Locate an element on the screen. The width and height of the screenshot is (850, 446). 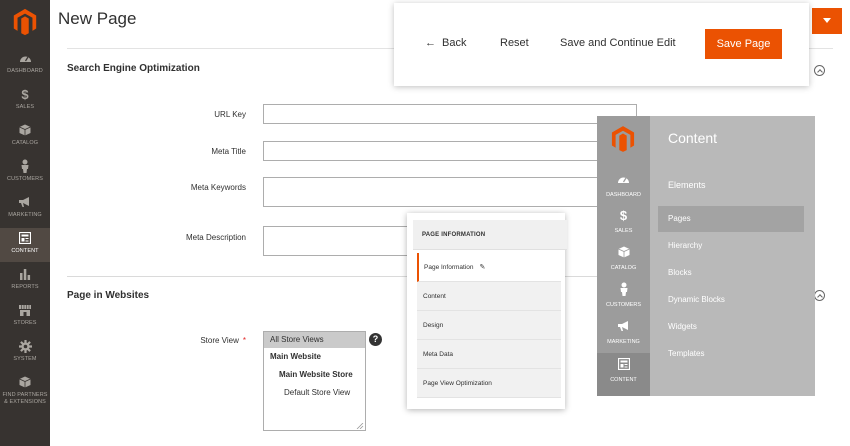
panel-item-design: Design is located at coordinates (489, 325).